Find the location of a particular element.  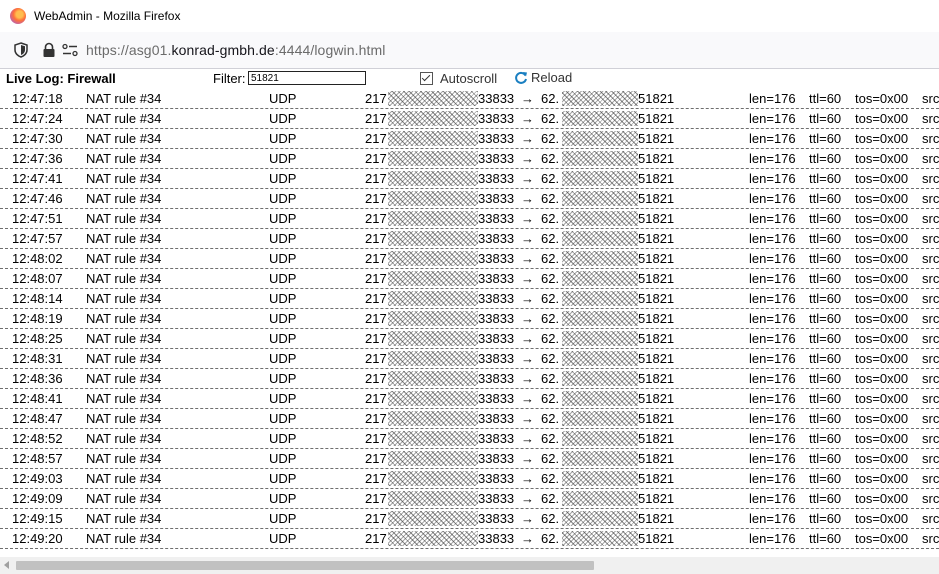

horizontal-scrollbar is located at coordinates (469, 565).